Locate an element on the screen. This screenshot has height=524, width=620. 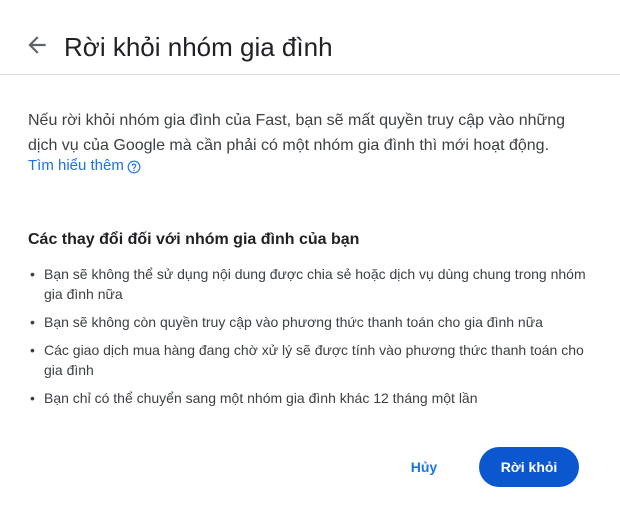
cancel-button: Hủy is located at coordinates (424, 467).